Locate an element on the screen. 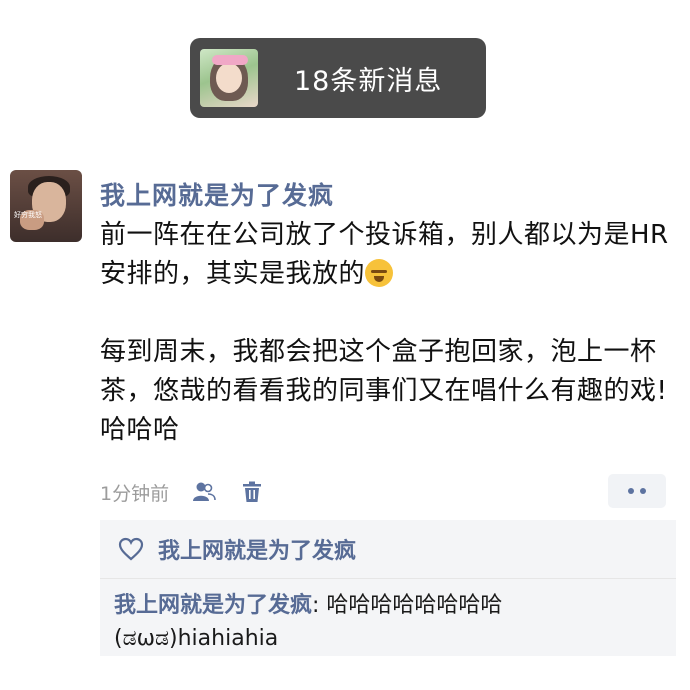 This screenshot has height=690, width=690. likes-row: 我上网就是为了发疯 is located at coordinates (388, 549).